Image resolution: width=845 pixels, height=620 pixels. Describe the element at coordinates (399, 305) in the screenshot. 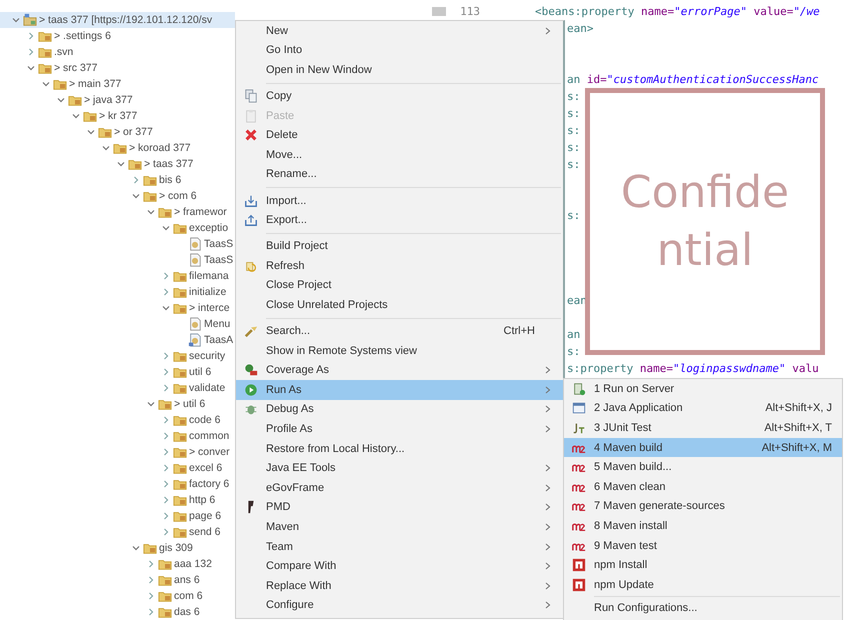

I see `menu-item: Close Unrelated Projects` at that location.